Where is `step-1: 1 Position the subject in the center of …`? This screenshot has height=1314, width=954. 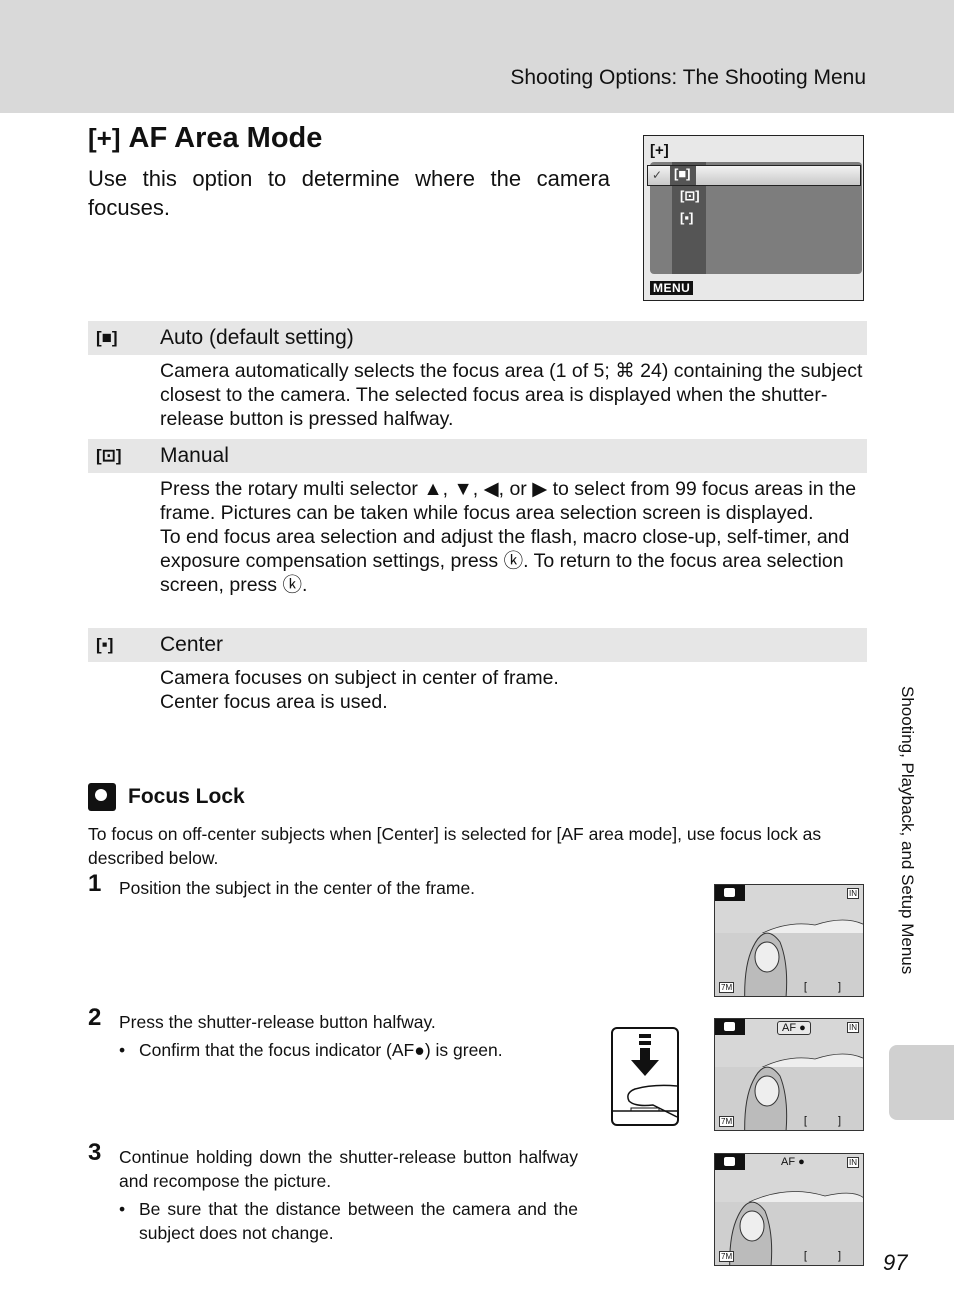
step-1: 1 Position the subject in the center of … is located at coordinates (298, 886).